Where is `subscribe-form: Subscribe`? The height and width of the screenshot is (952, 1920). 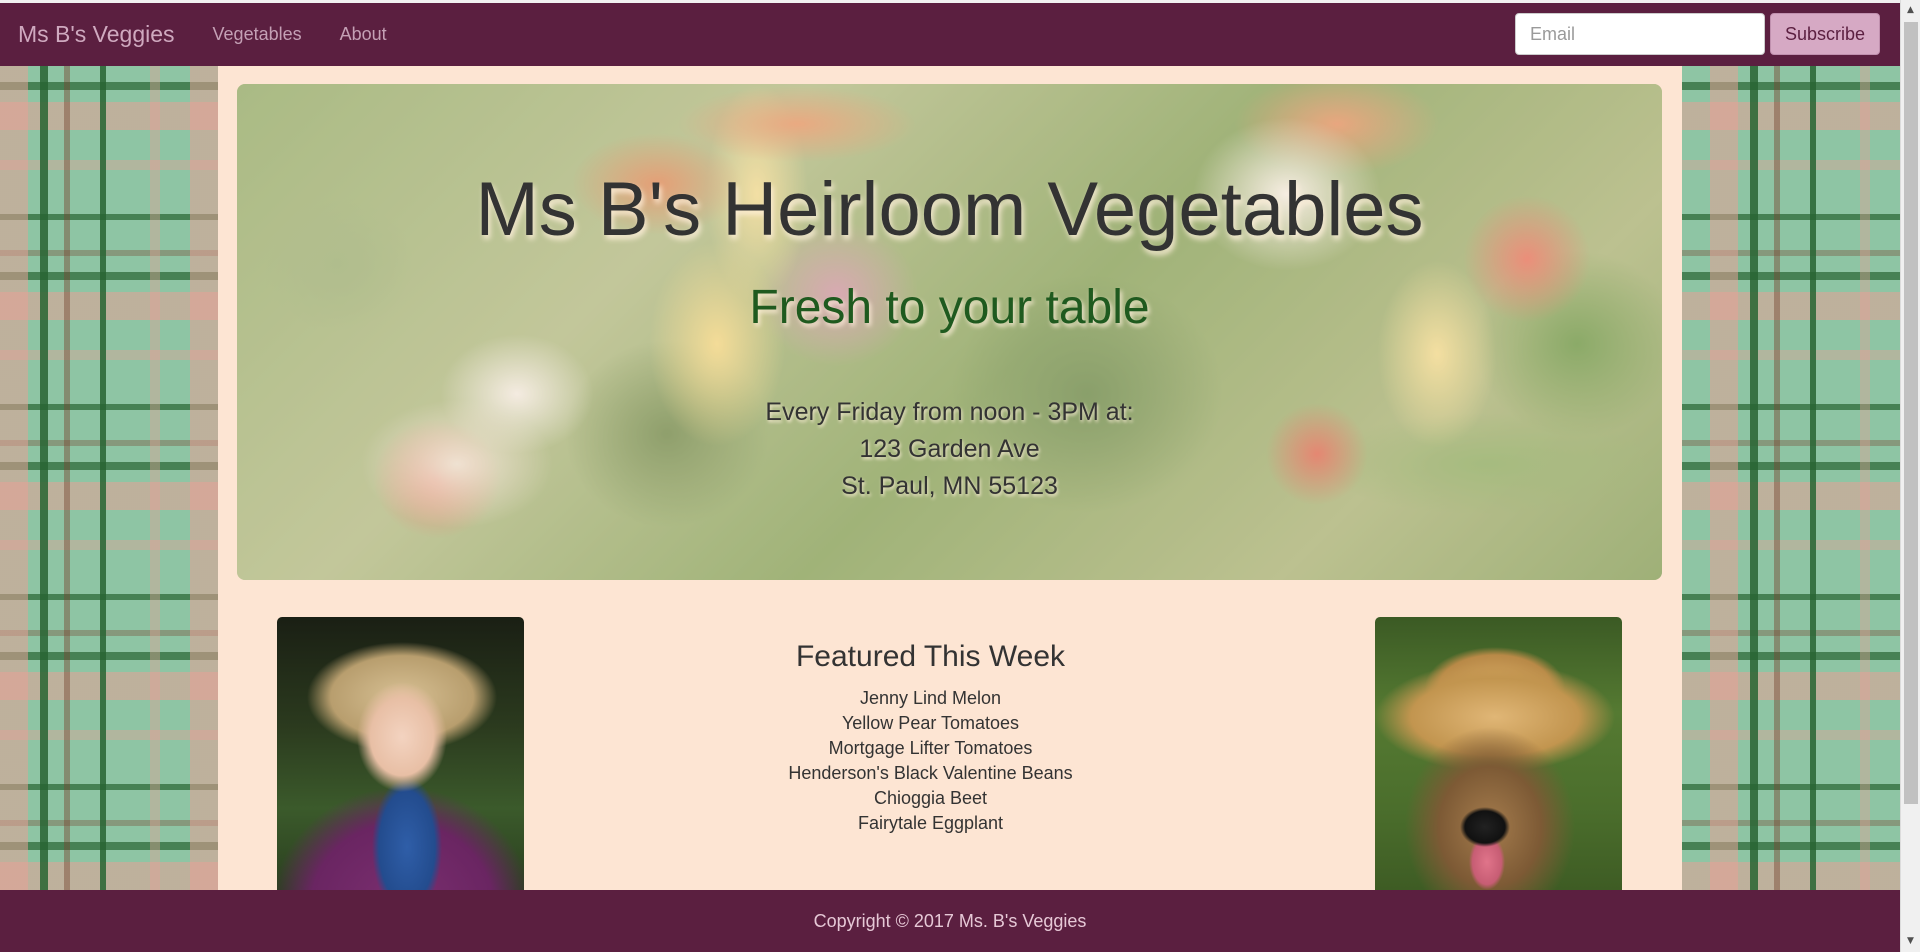 subscribe-form: Subscribe is located at coordinates (1697, 34).